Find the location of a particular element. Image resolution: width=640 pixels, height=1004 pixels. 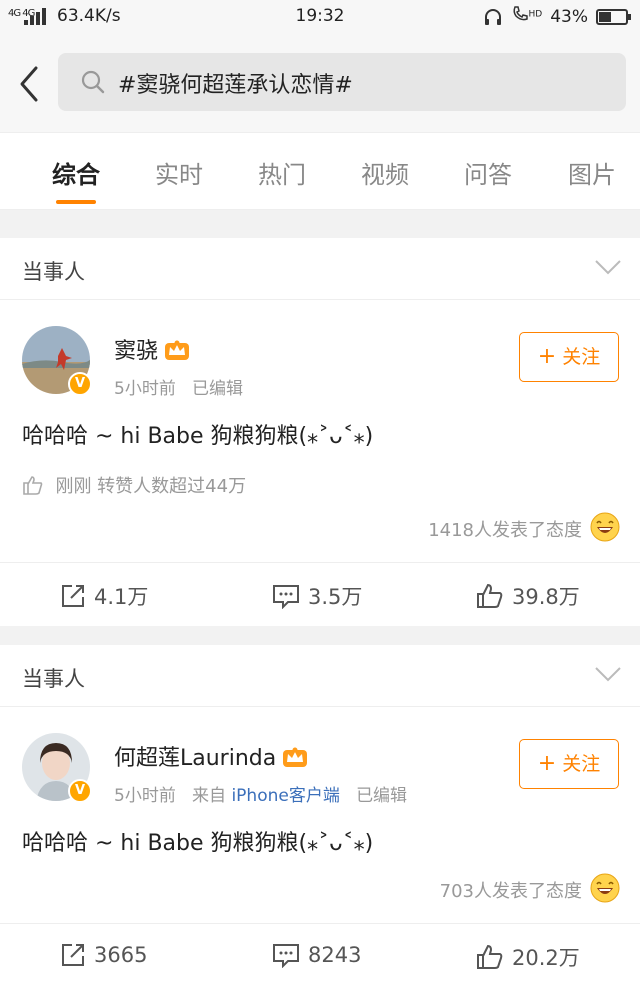

back-icon is located at coordinates (29, 84).